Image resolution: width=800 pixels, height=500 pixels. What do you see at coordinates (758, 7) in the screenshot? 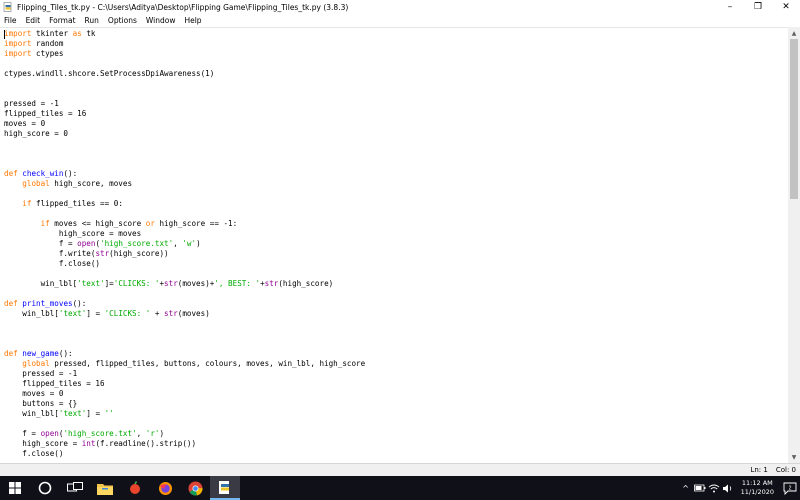
I see `maximize-button: ❐` at bounding box center [758, 7].